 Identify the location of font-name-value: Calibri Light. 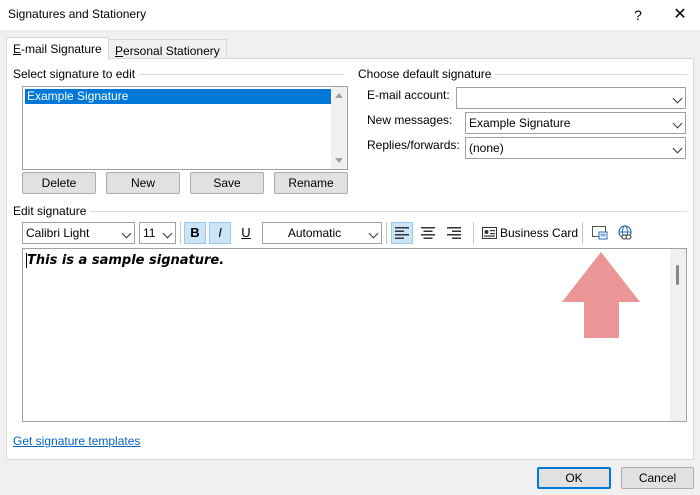
(58, 233).